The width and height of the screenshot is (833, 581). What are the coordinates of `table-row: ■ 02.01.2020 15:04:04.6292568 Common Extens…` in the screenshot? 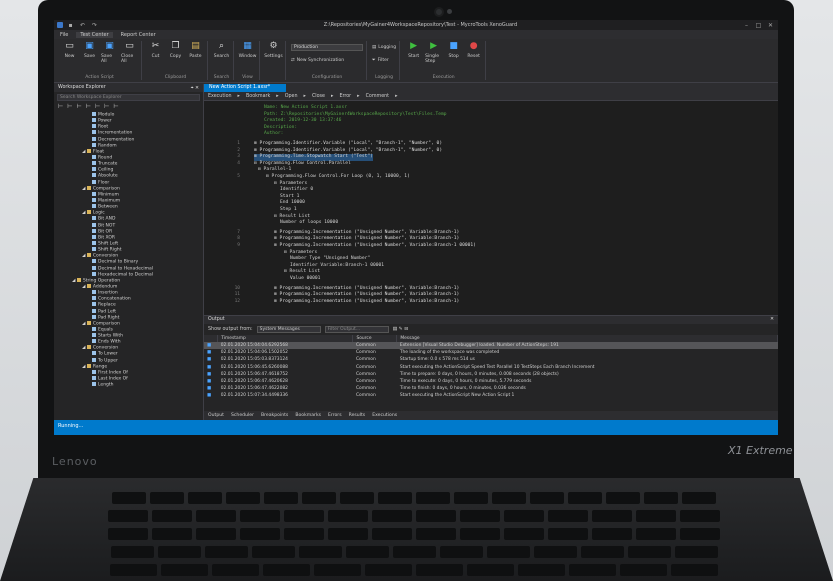 It's located at (491, 346).